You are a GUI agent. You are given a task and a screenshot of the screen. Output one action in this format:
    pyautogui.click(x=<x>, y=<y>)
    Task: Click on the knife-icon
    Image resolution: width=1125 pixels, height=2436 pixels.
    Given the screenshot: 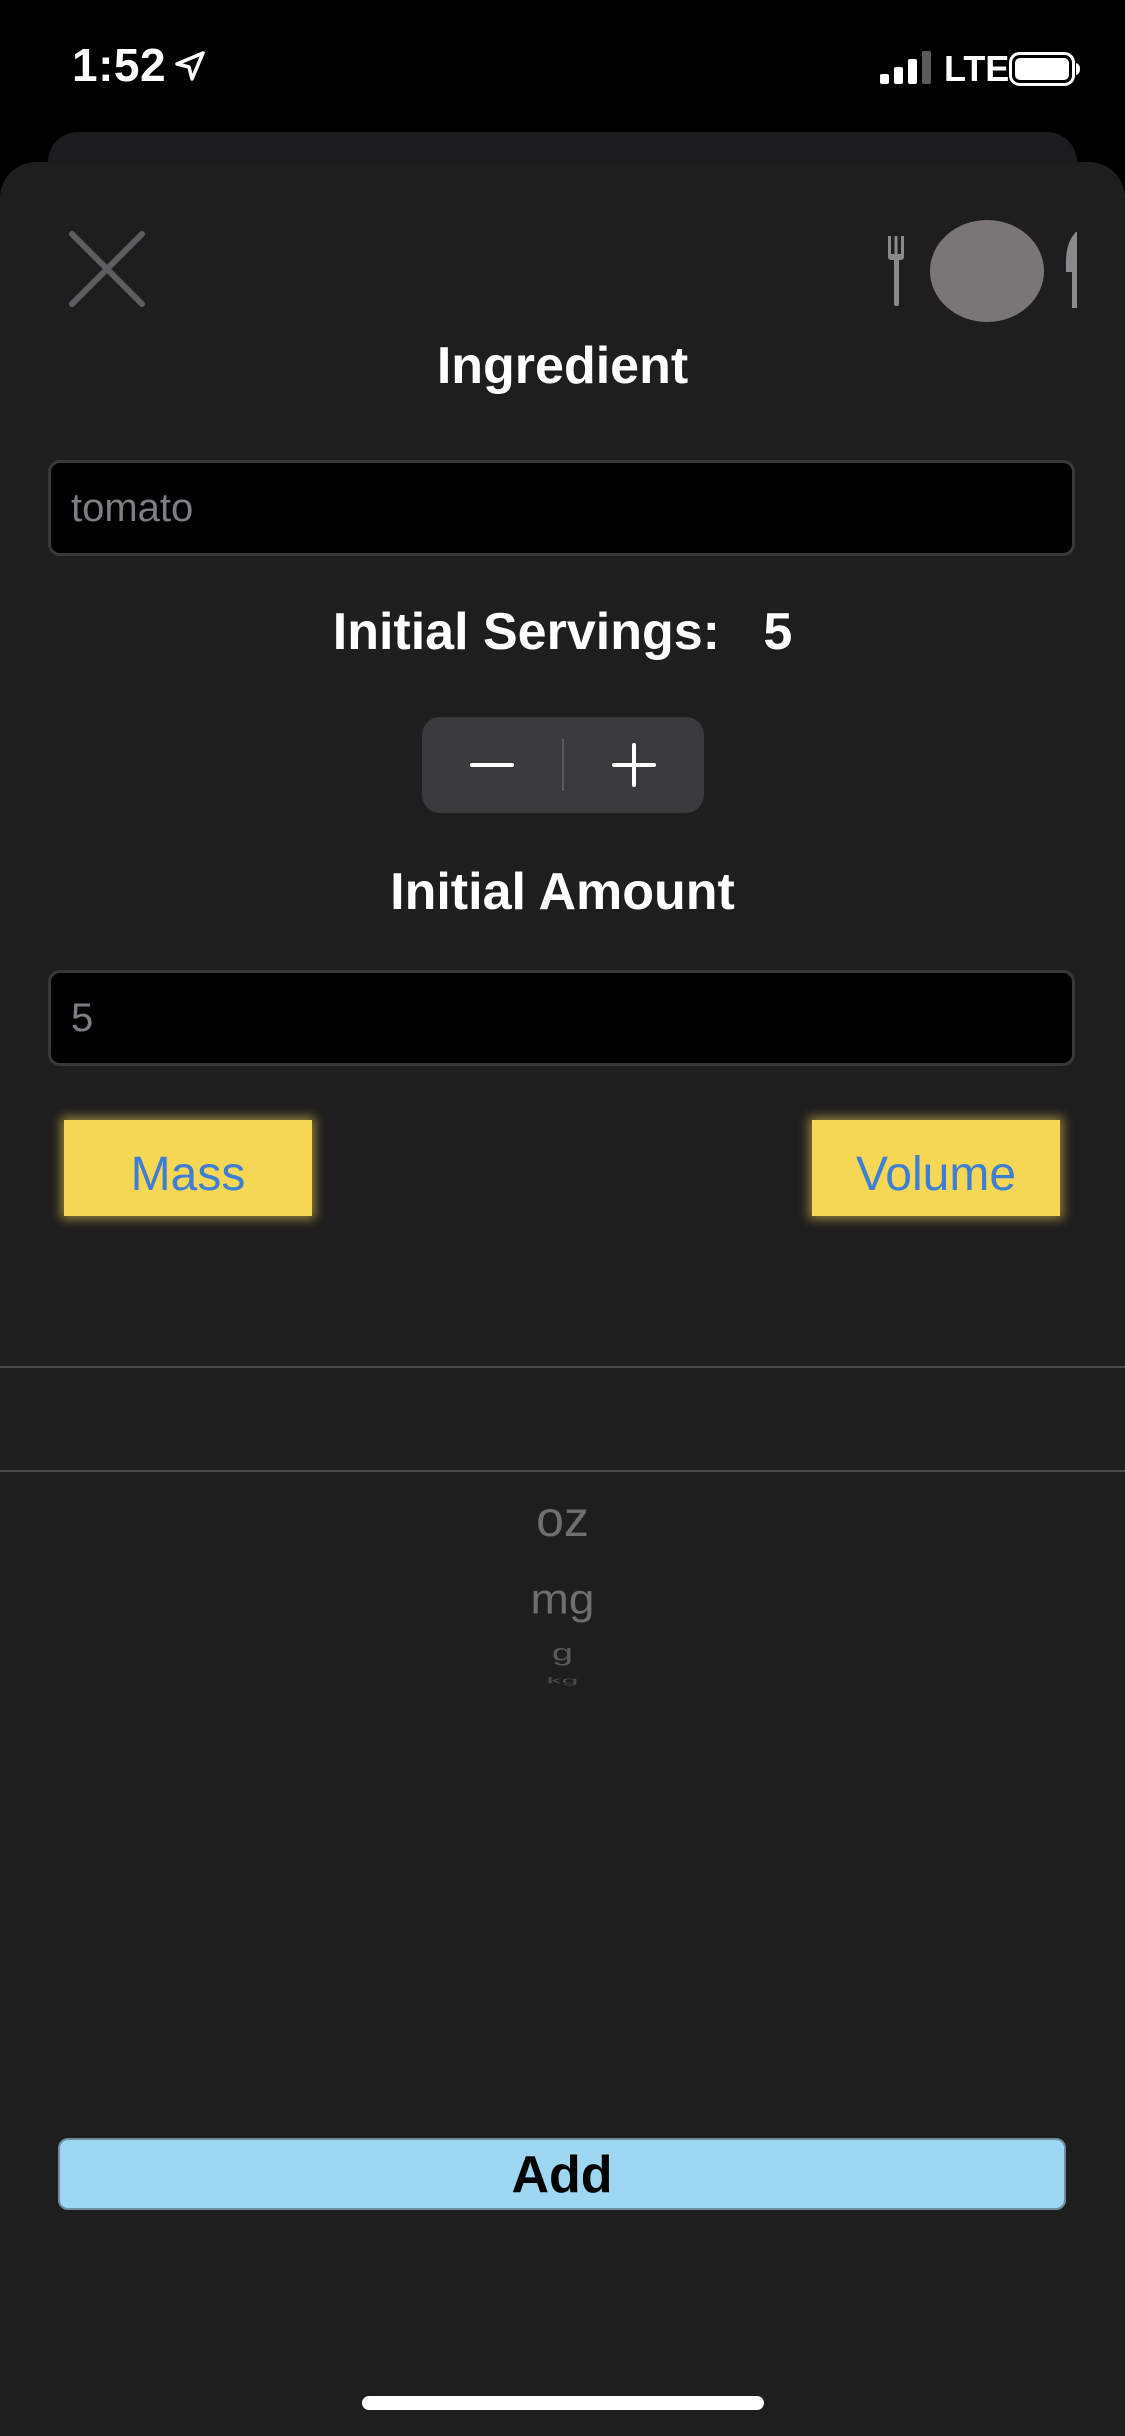 What is the action you would take?
    pyautogui.click(x=1071, y=270)
    